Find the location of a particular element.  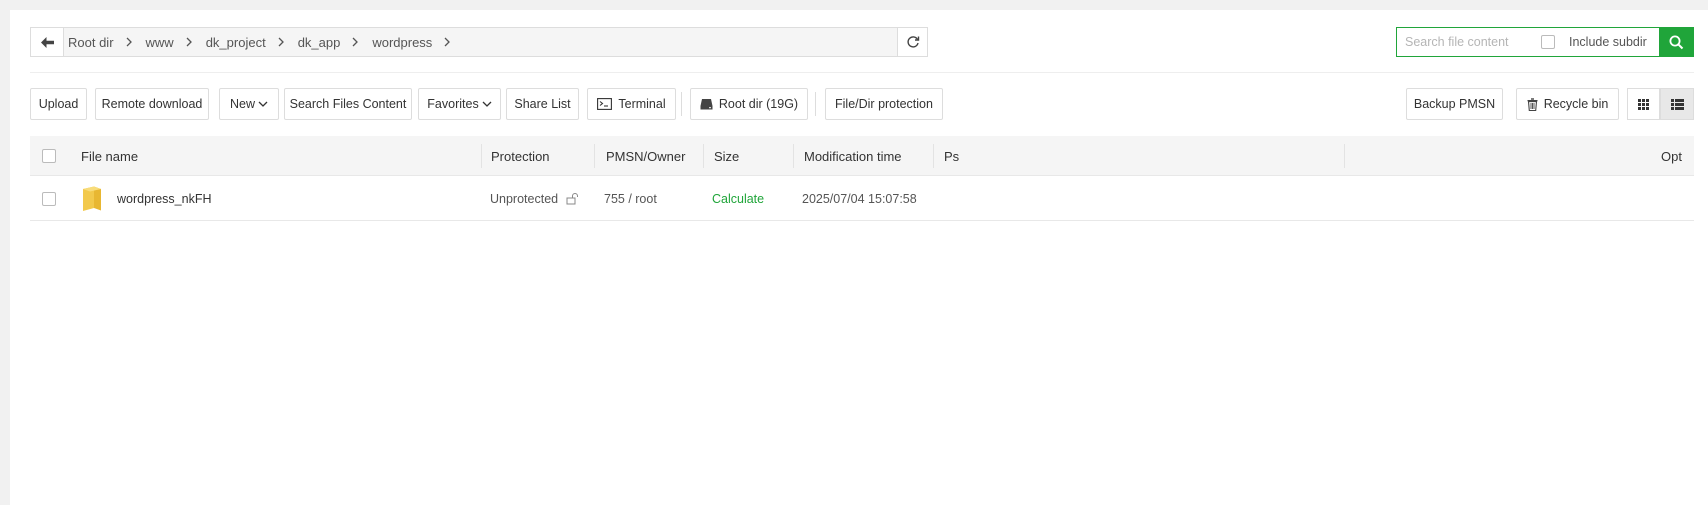

content-search: Include subdir is located at coordinates (1545, 42).